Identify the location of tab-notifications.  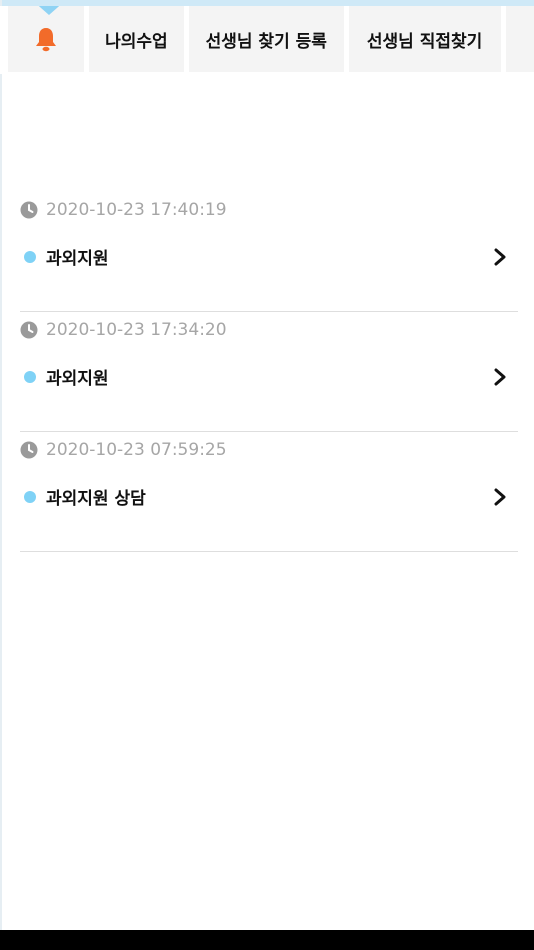
(46, 39).